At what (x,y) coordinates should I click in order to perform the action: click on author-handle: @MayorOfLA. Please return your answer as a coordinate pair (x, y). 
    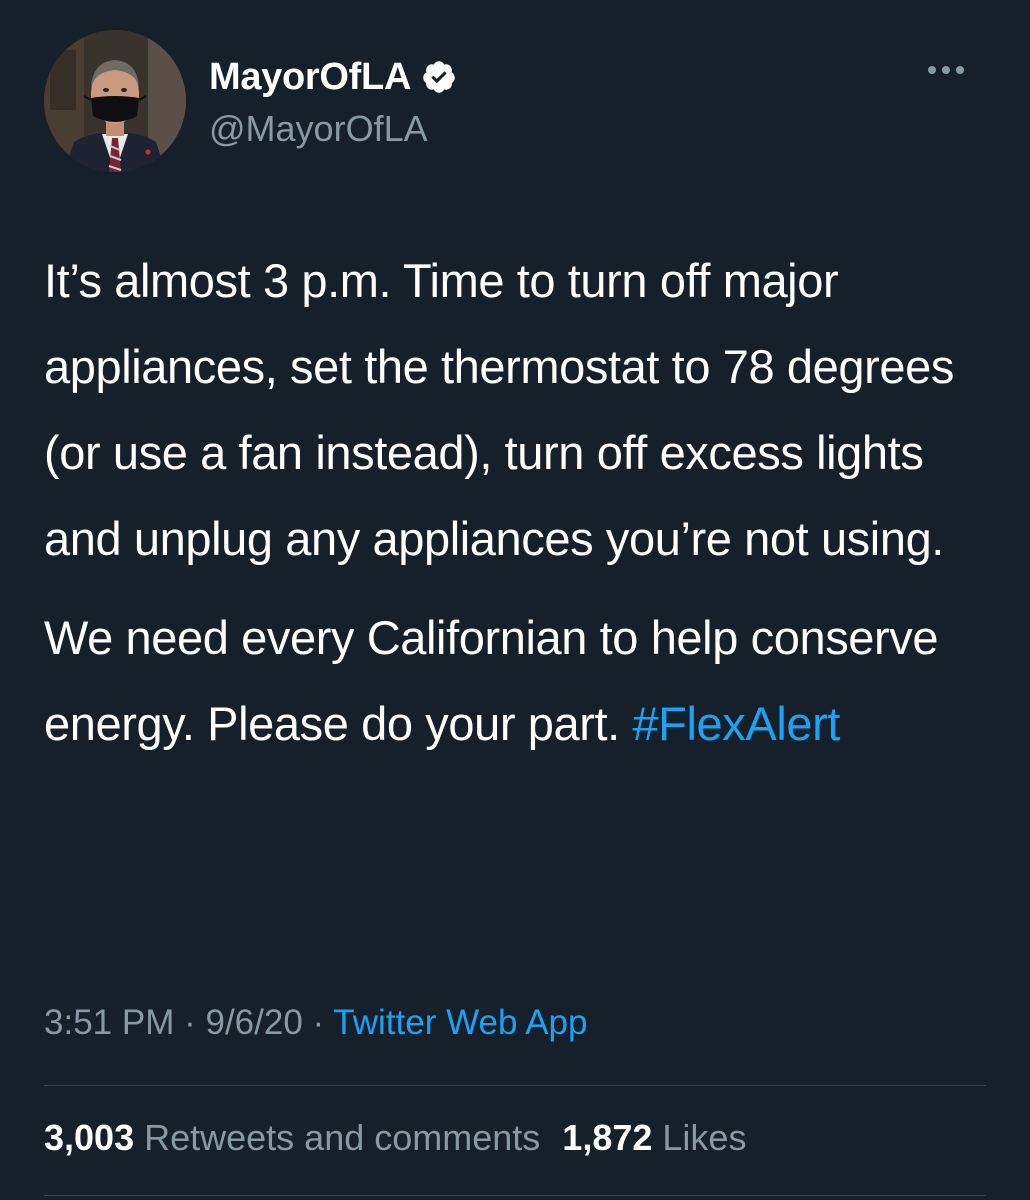
    Looking at the image, I should click on (333, 129).